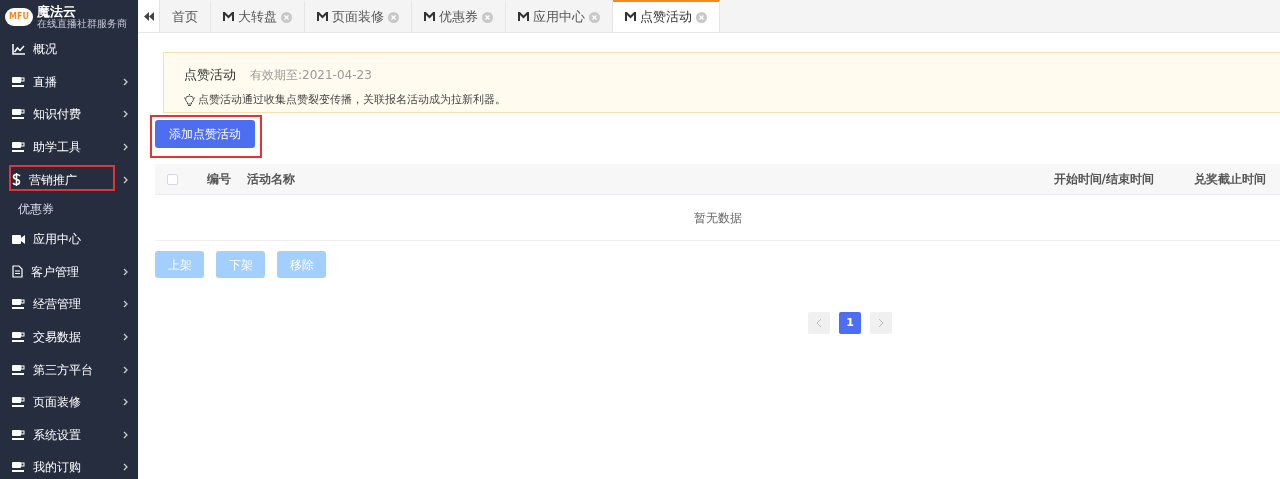  I want to click on sidebar-item: 优惠券, so click(69, 209).